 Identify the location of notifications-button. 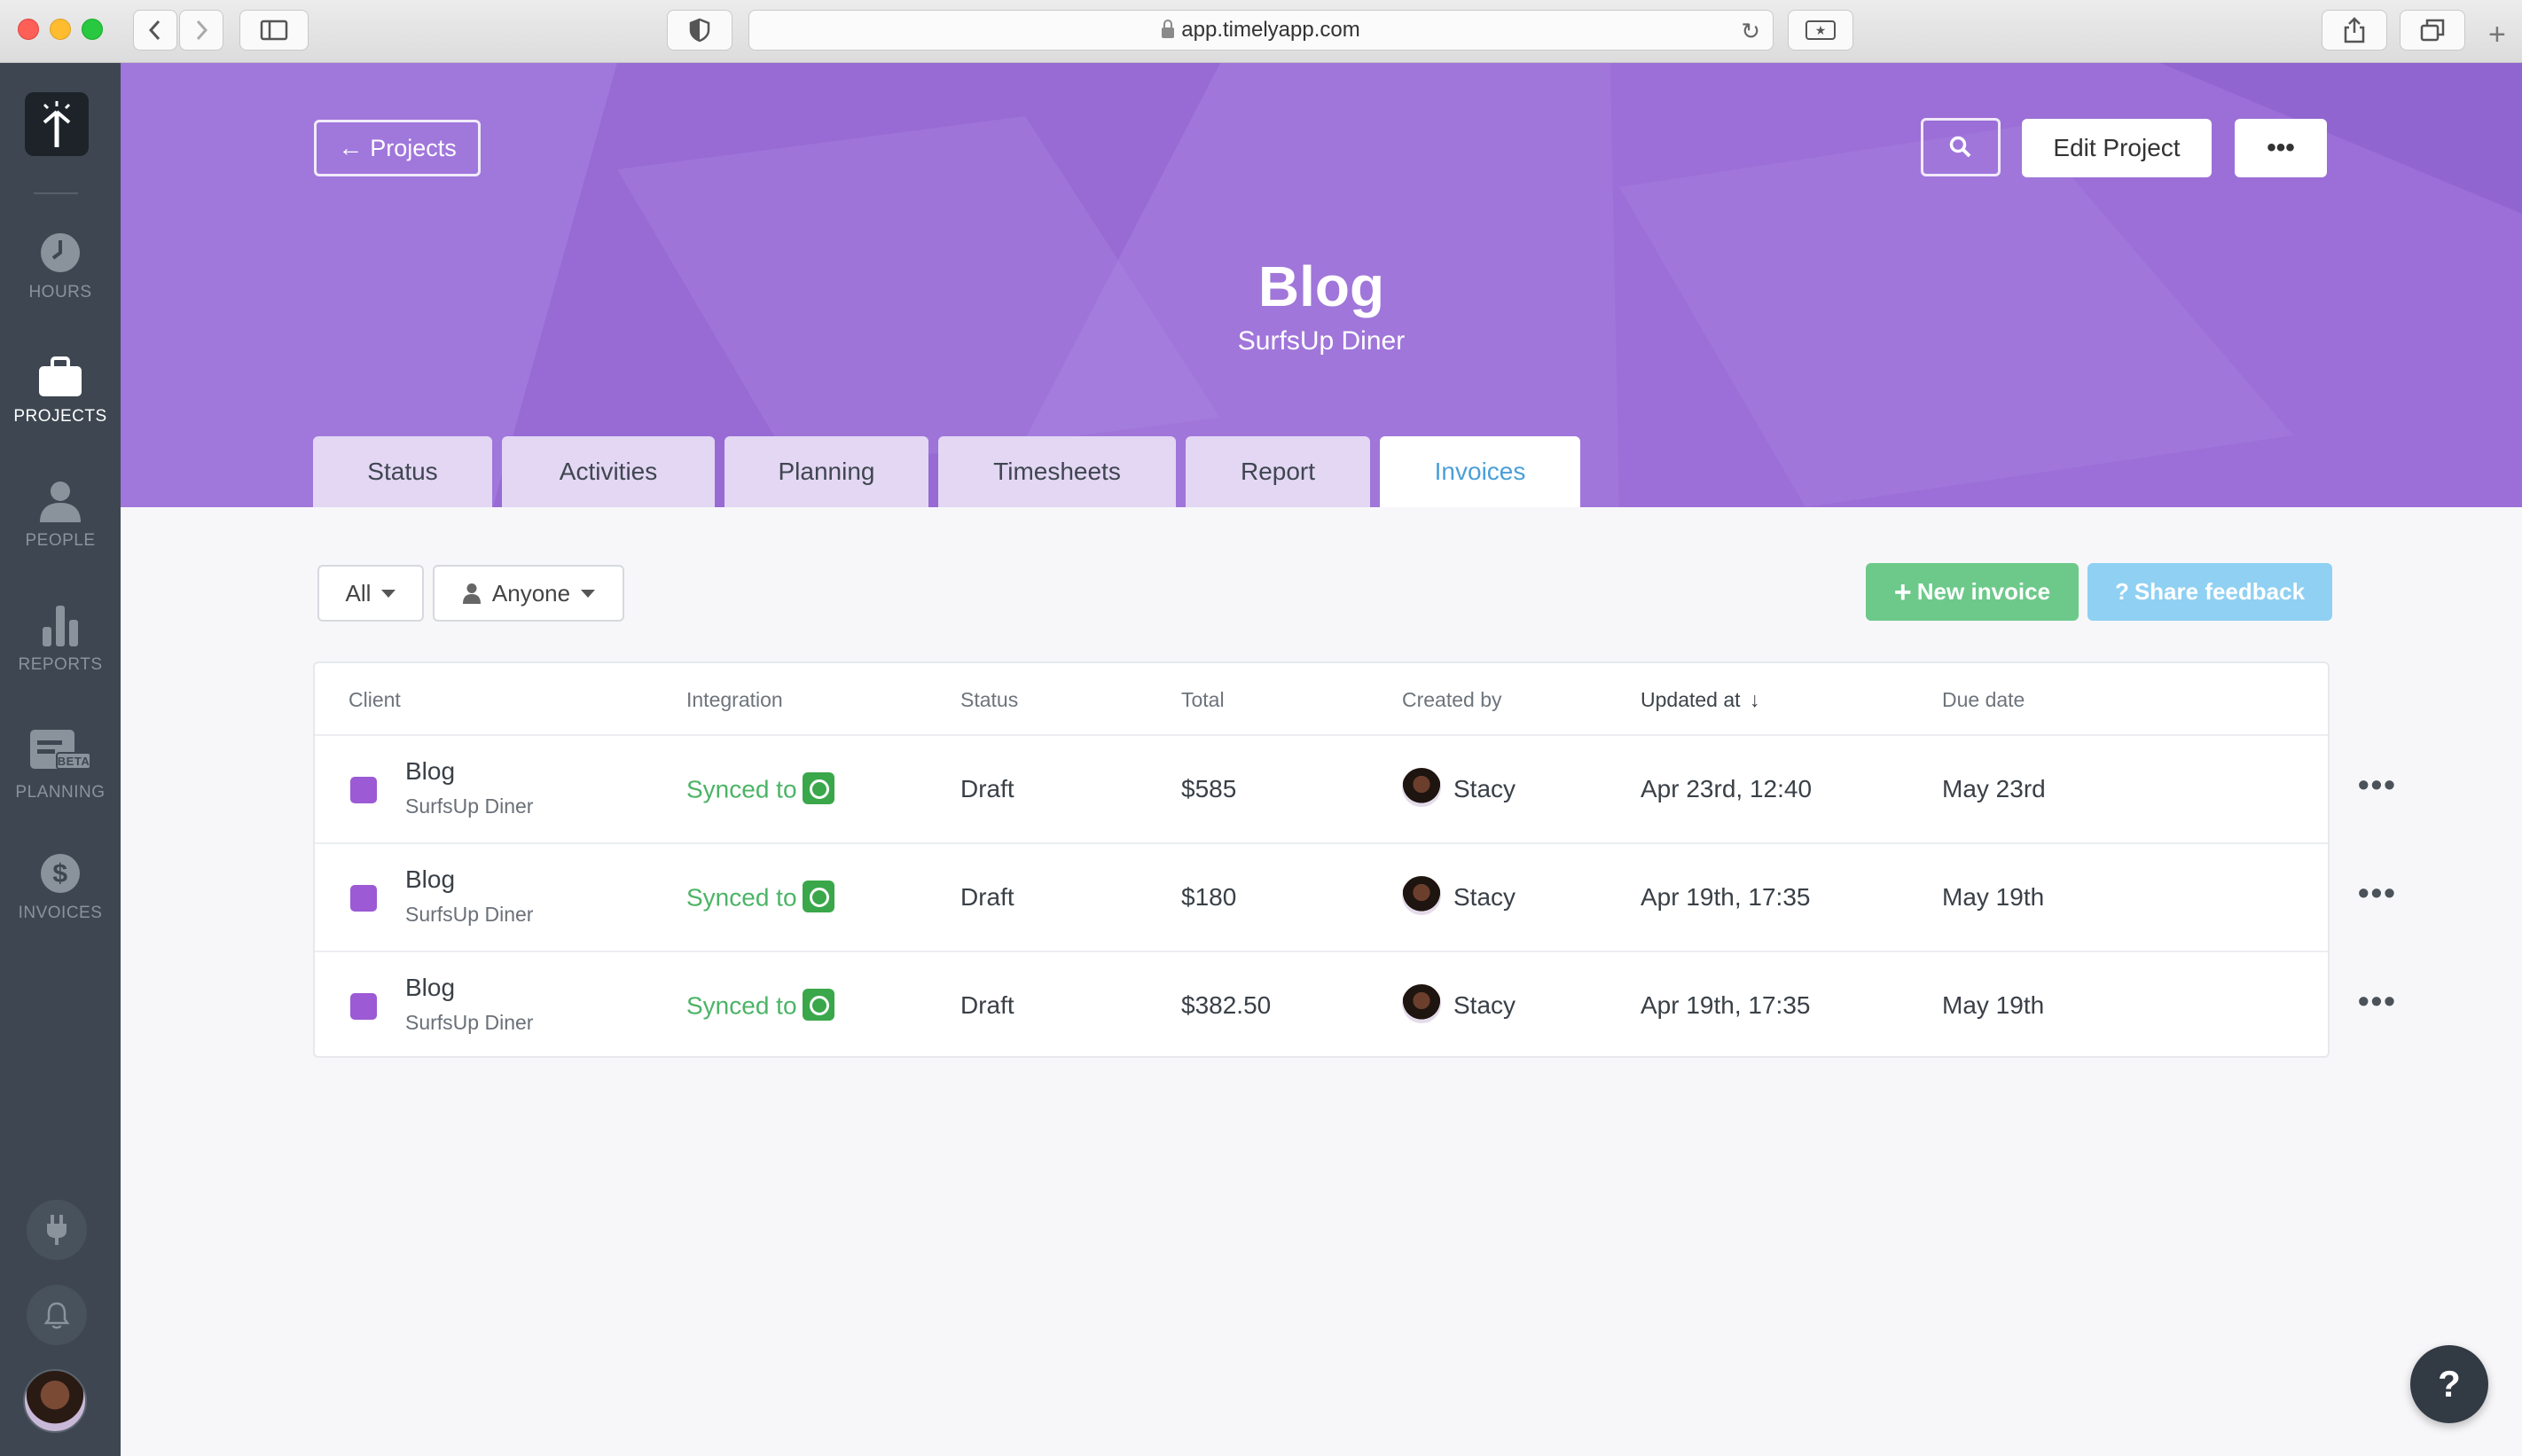
(57, 1315).